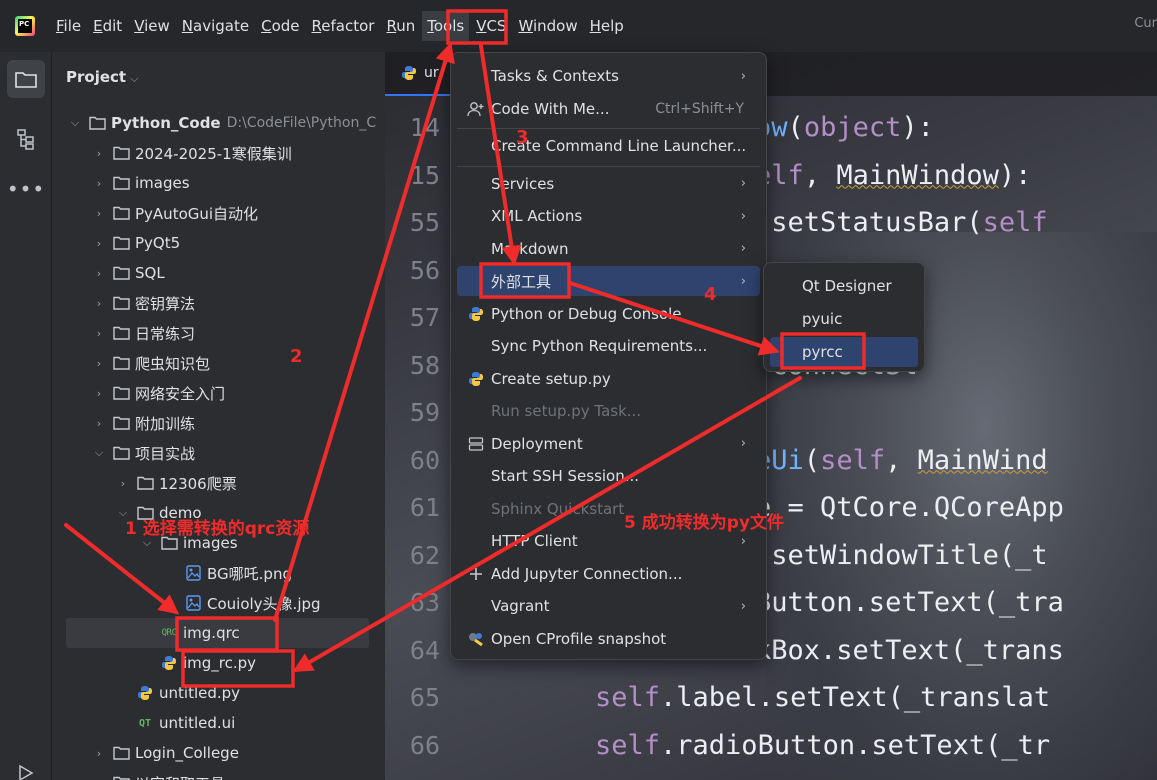  I want to click on tools-menu-item: Code With Me... Ctrl+Shift+Y, so click(608, 109).